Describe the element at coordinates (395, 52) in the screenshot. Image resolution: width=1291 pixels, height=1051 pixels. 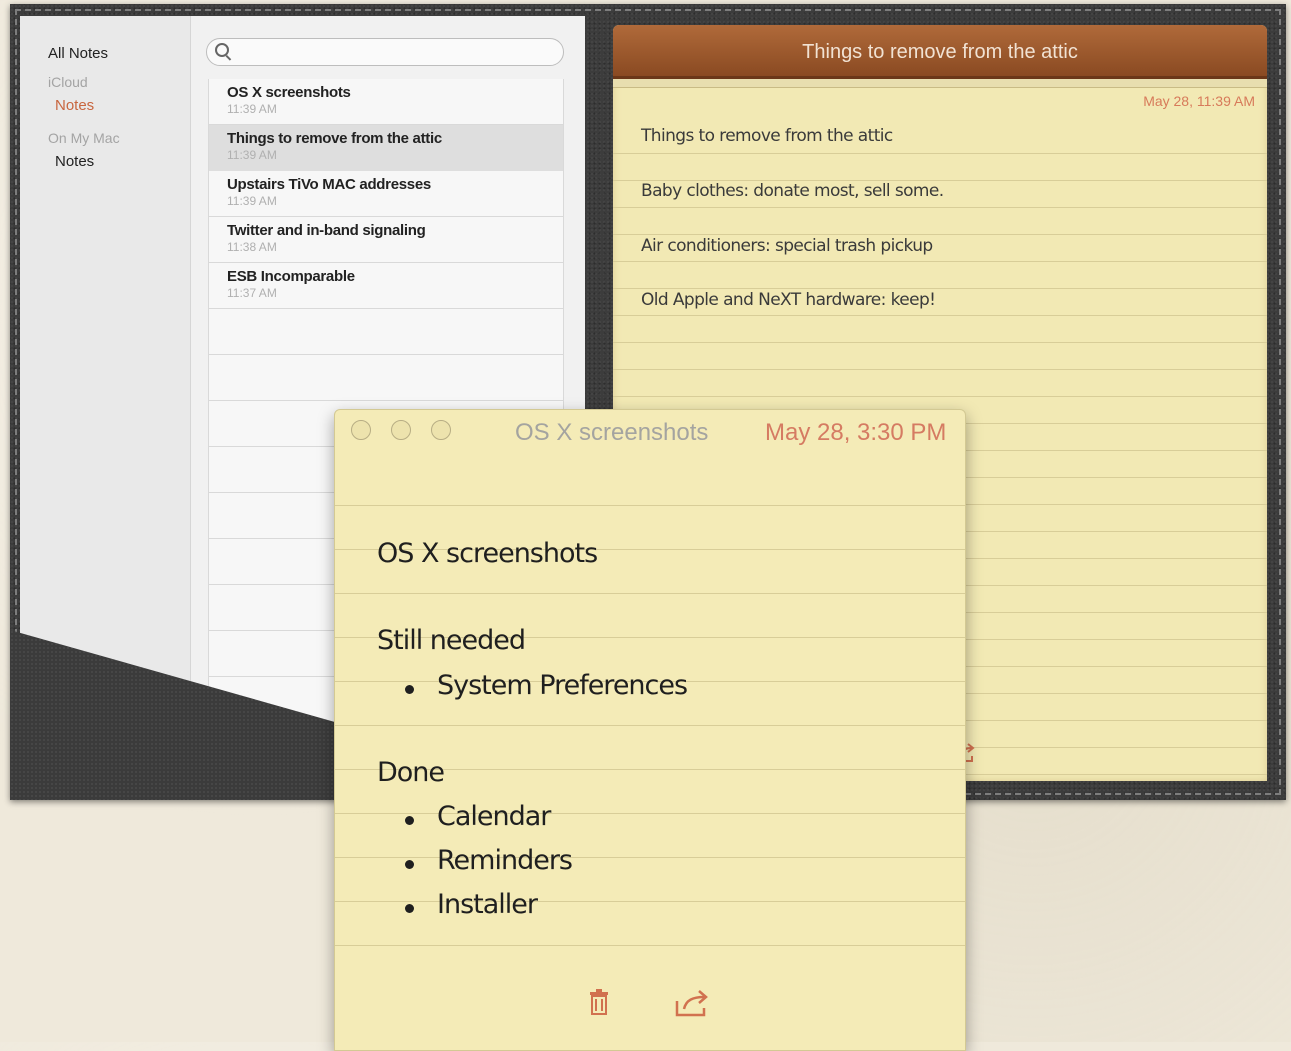
I see `search-input` at that location.